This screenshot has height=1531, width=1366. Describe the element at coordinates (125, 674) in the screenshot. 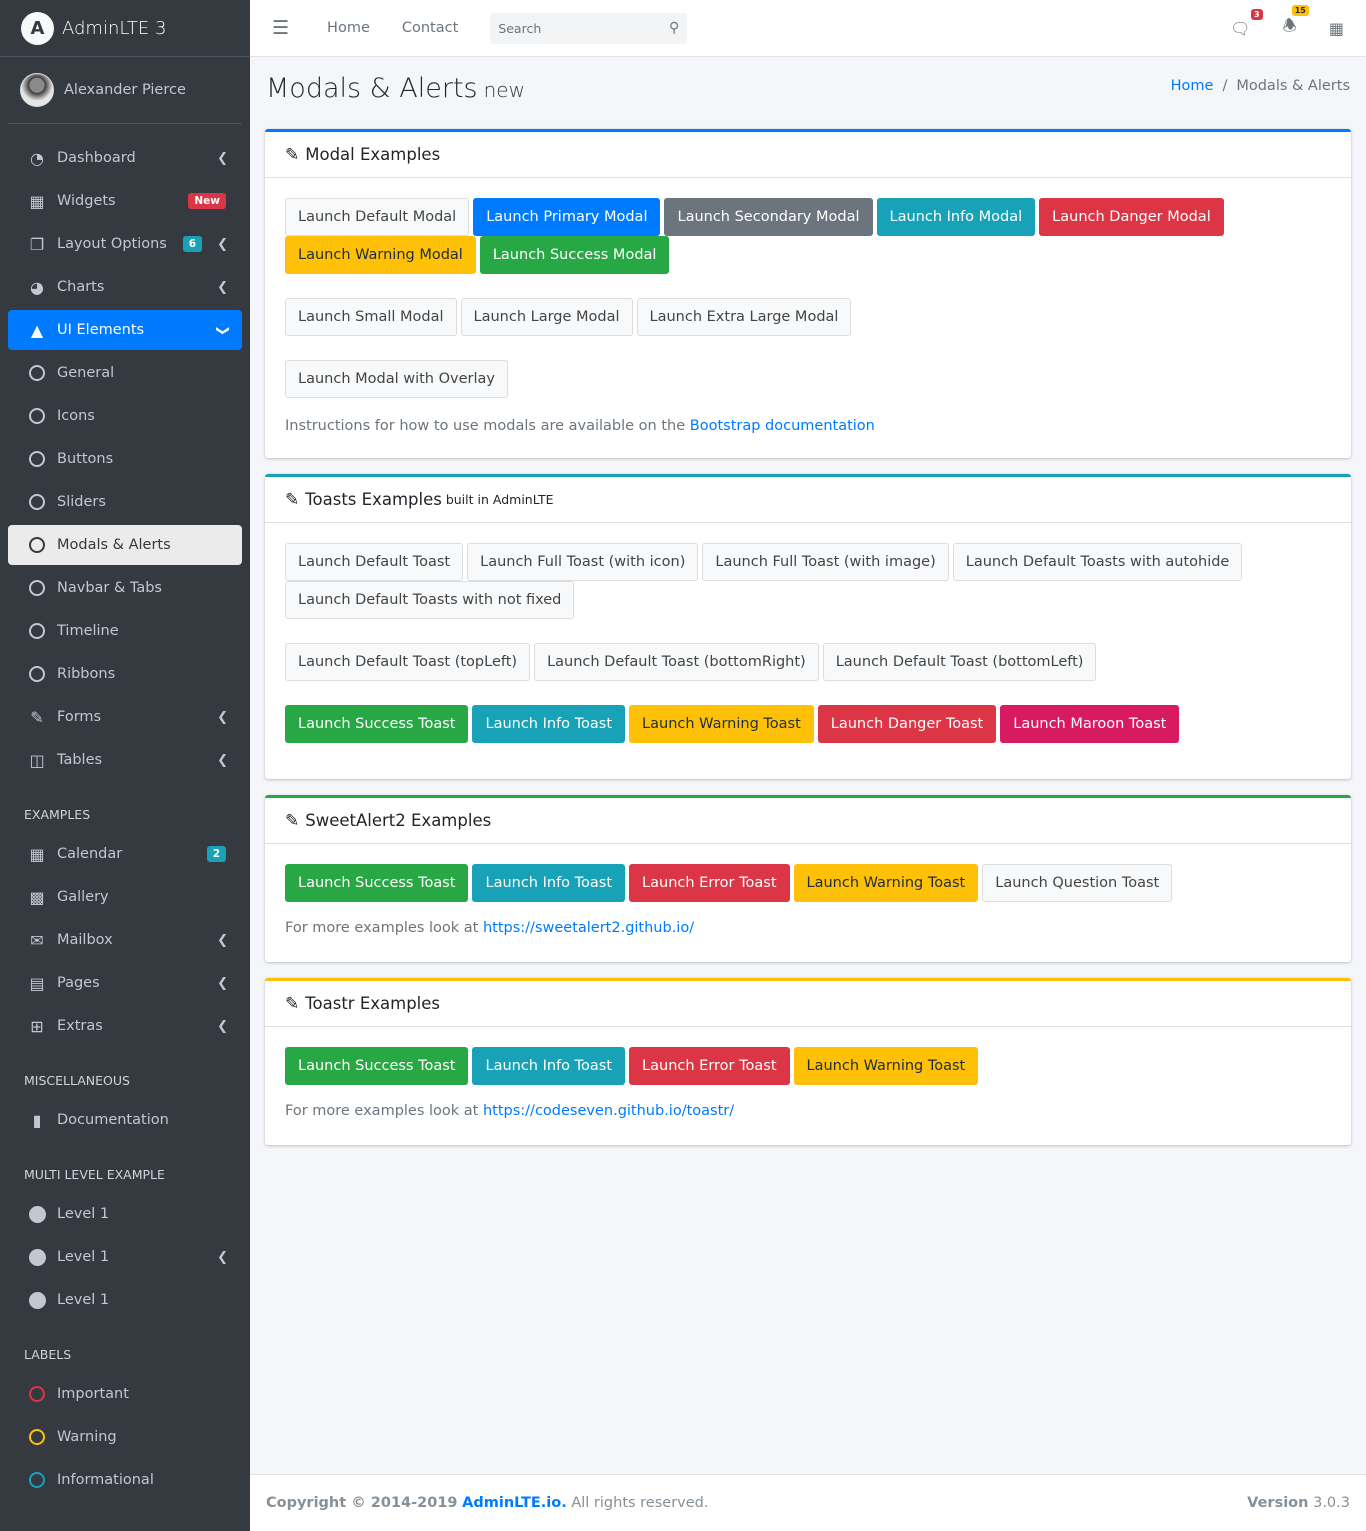

I see `sidebar-item-ribbons: Ribbons` at that location.